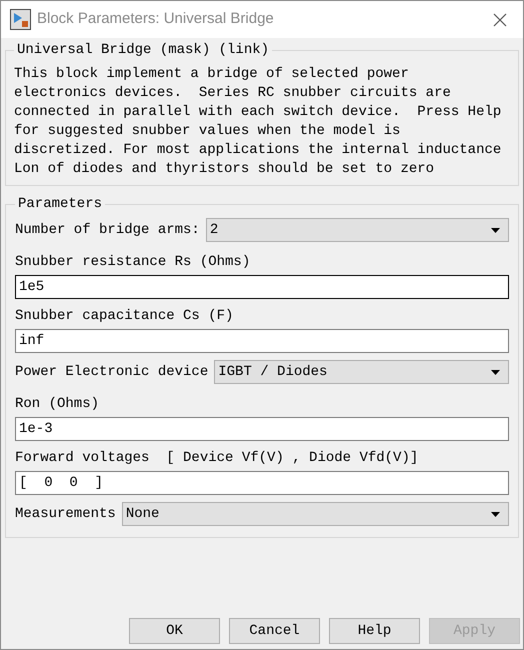  I want to click on dropdown-field: None, so click(315, 514).